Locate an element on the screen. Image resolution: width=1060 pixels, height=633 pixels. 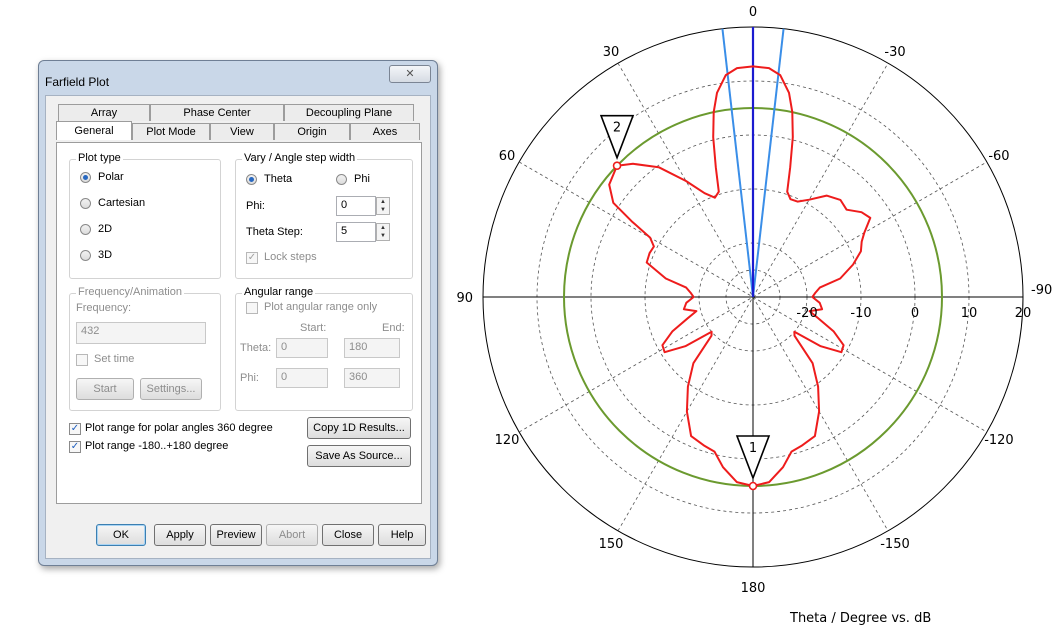
plot-type-title: Plot type is located at coordinates (99, 158).